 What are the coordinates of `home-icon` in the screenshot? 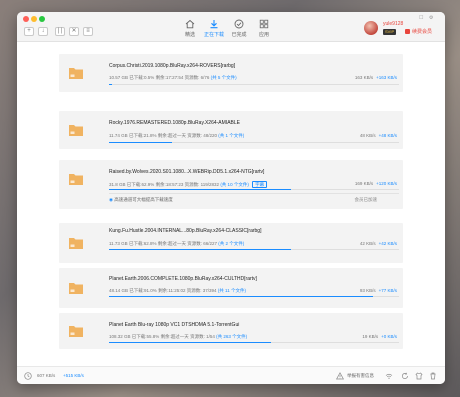 It's located at (190, 24).